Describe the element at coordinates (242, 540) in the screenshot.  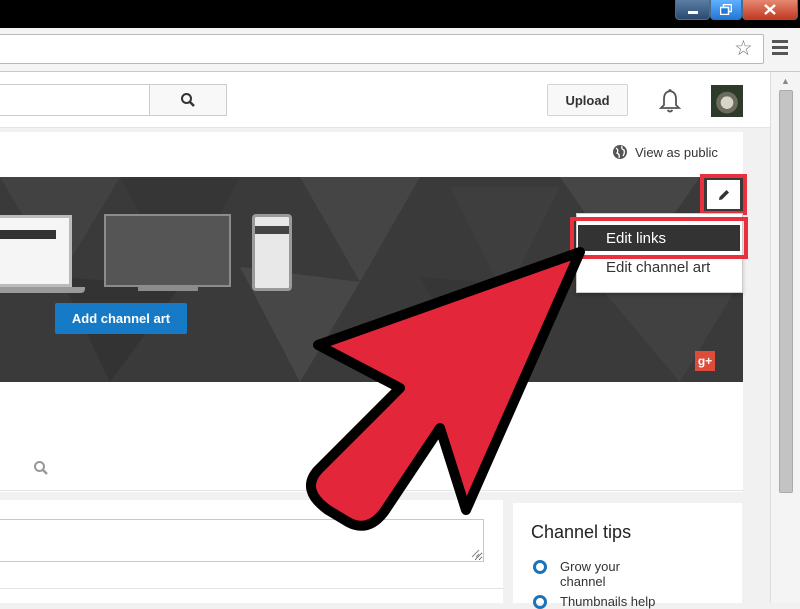
I see `comment-textarea` at that location.